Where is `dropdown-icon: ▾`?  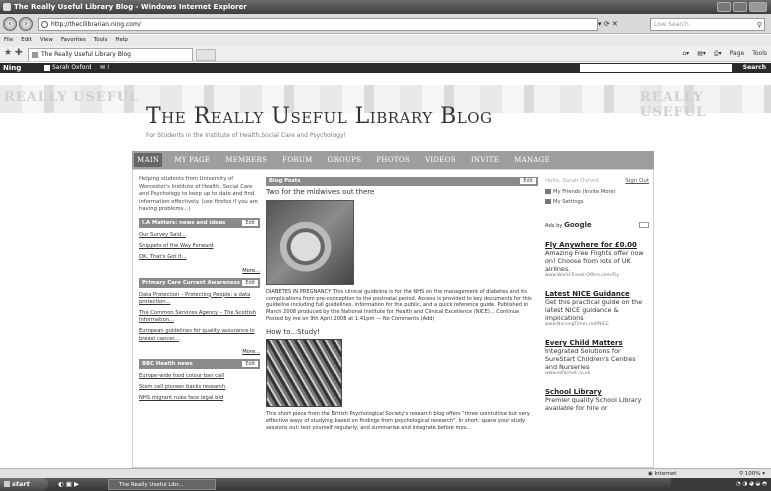
dropdown-icon: ▾ is located at coordinates (600, 24).